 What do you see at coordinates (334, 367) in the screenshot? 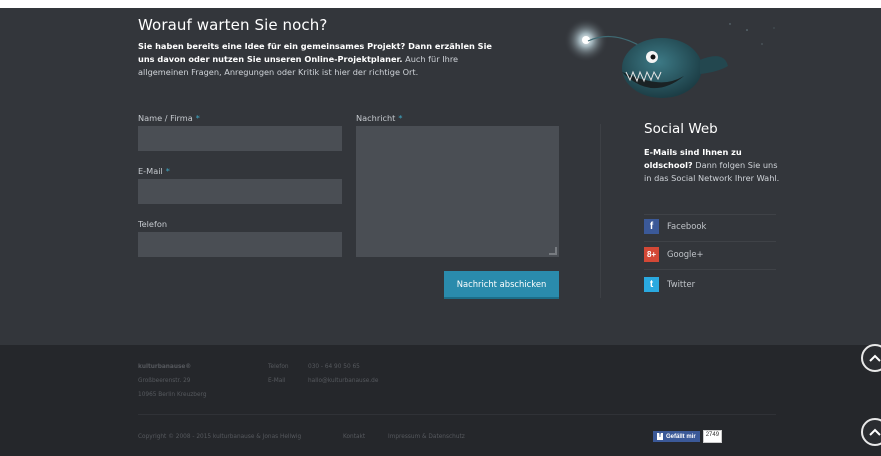
I see `footer-phone: 030 - 64 90 50 65` at bounding box center [334, 367].